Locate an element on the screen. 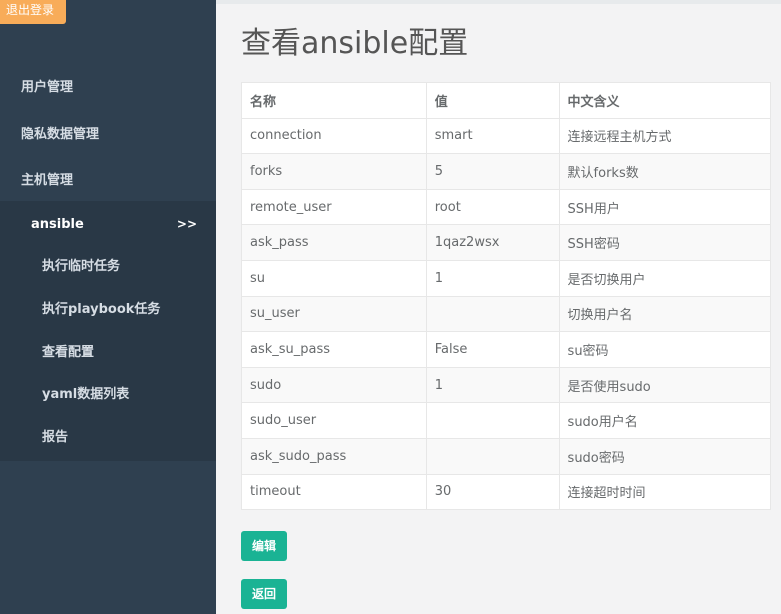  cell-value: root is located at coordinates (492, 207).